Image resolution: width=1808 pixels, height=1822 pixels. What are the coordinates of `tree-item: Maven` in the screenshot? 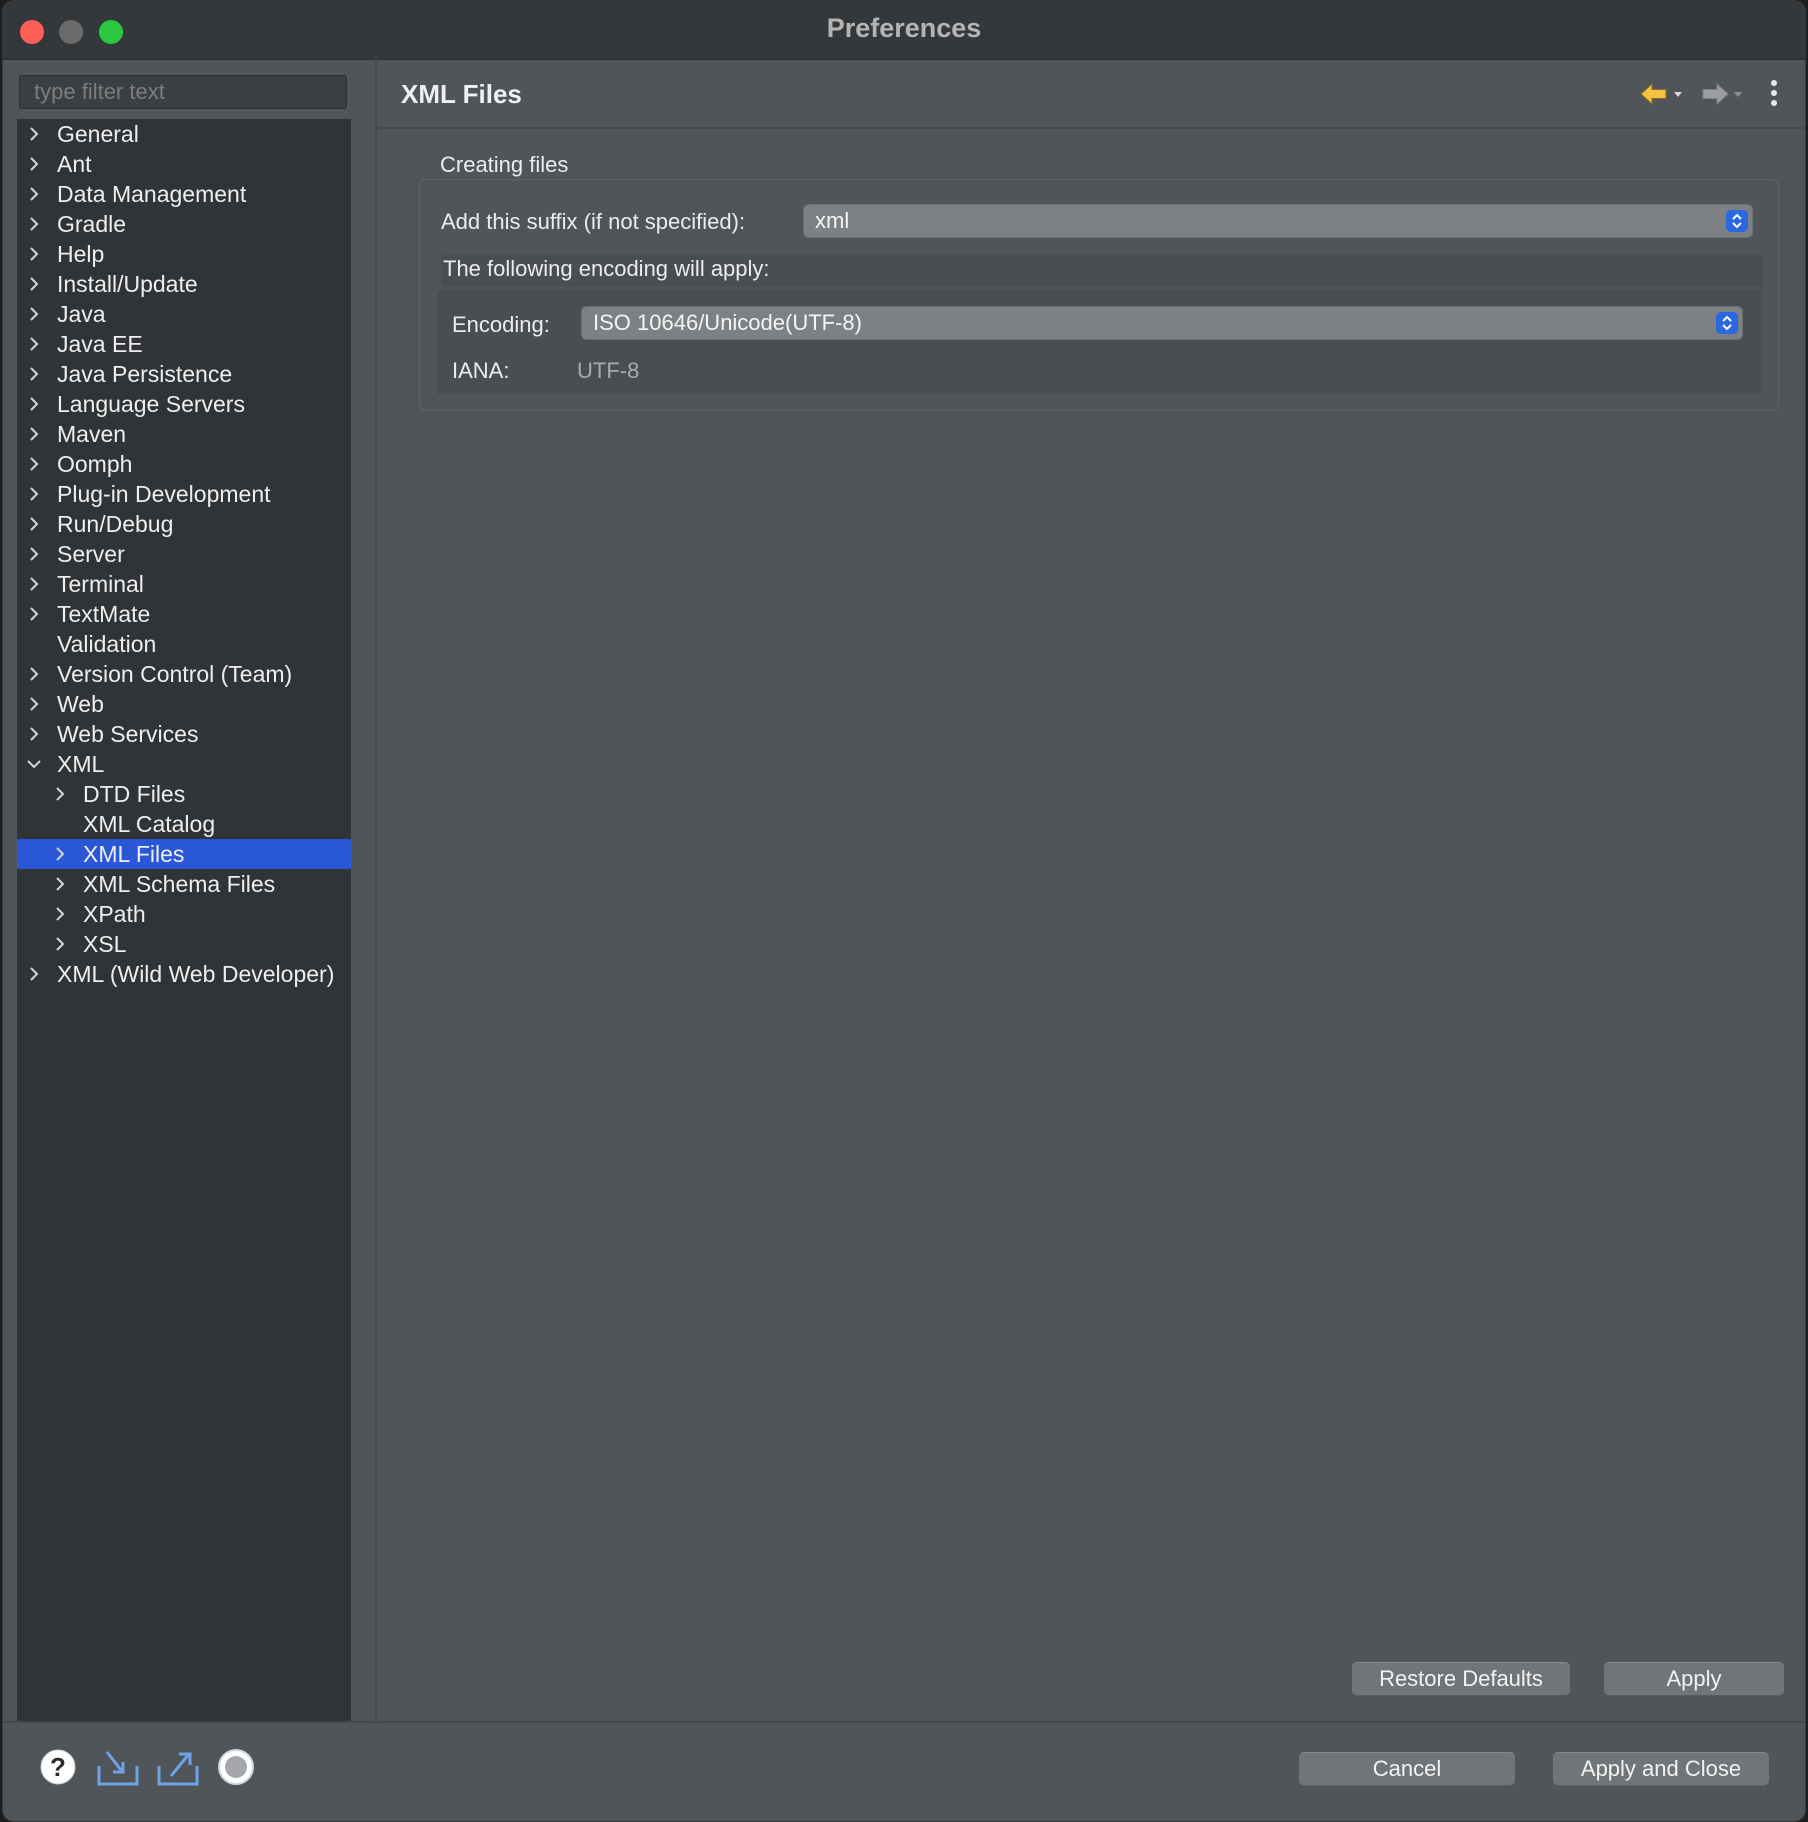 It's located at (184, 434).